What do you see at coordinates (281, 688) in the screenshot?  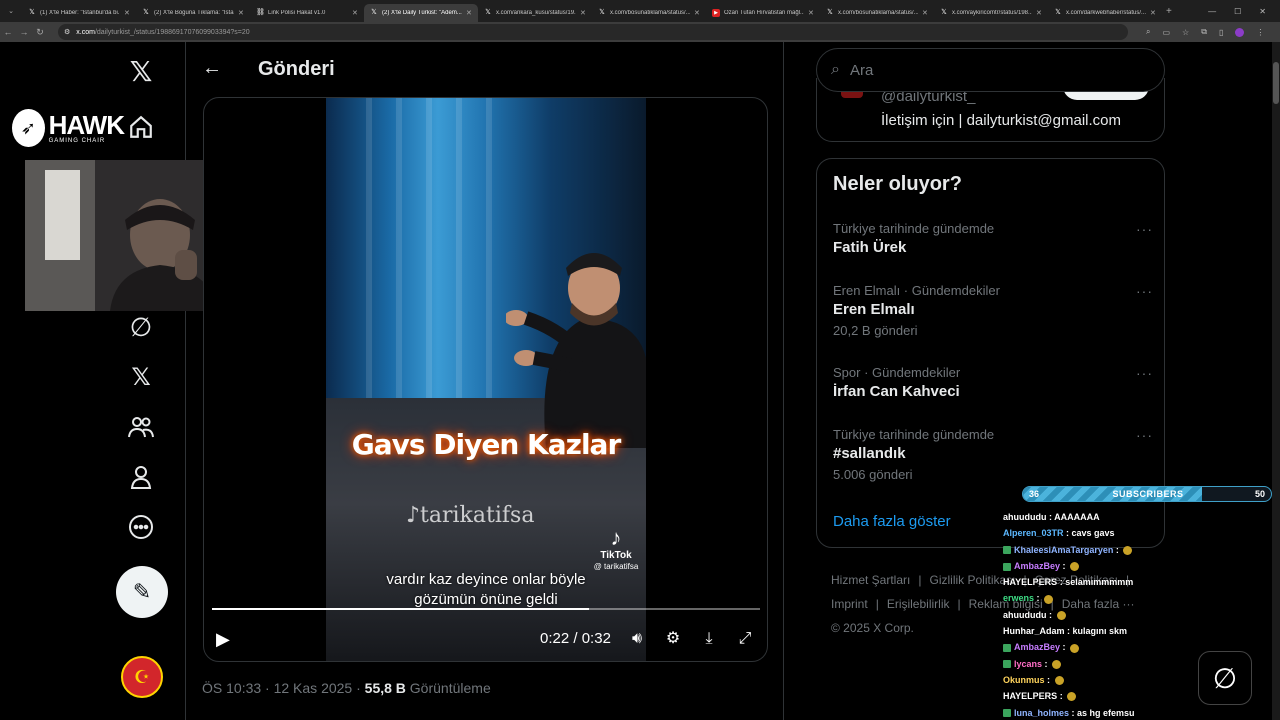 I see `post-timestamp: ÖS 10:33 · 12 Kas 2025 ·` at bounding box center [281, 688].